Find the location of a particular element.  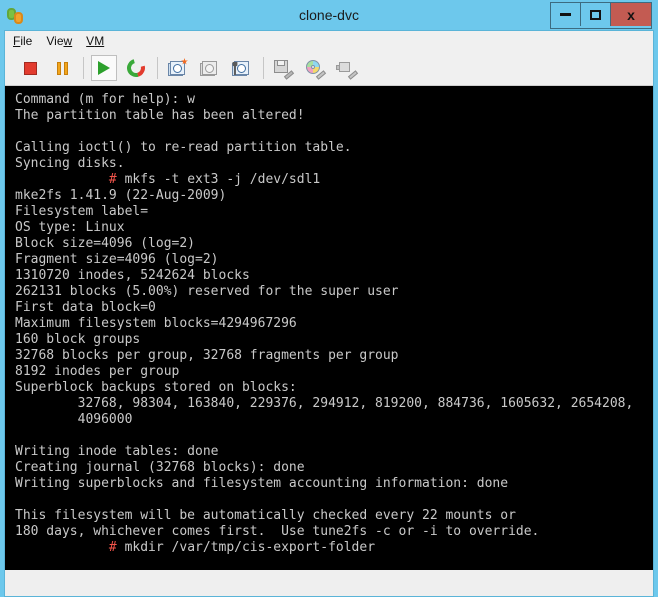

pause-icon is located at coordinates (62, 68).